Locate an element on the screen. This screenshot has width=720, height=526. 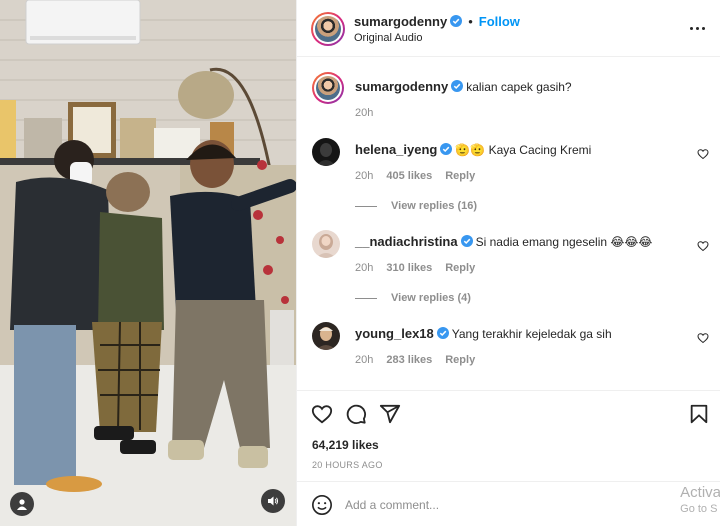
sound-icon is located at coordinates (273, 501).